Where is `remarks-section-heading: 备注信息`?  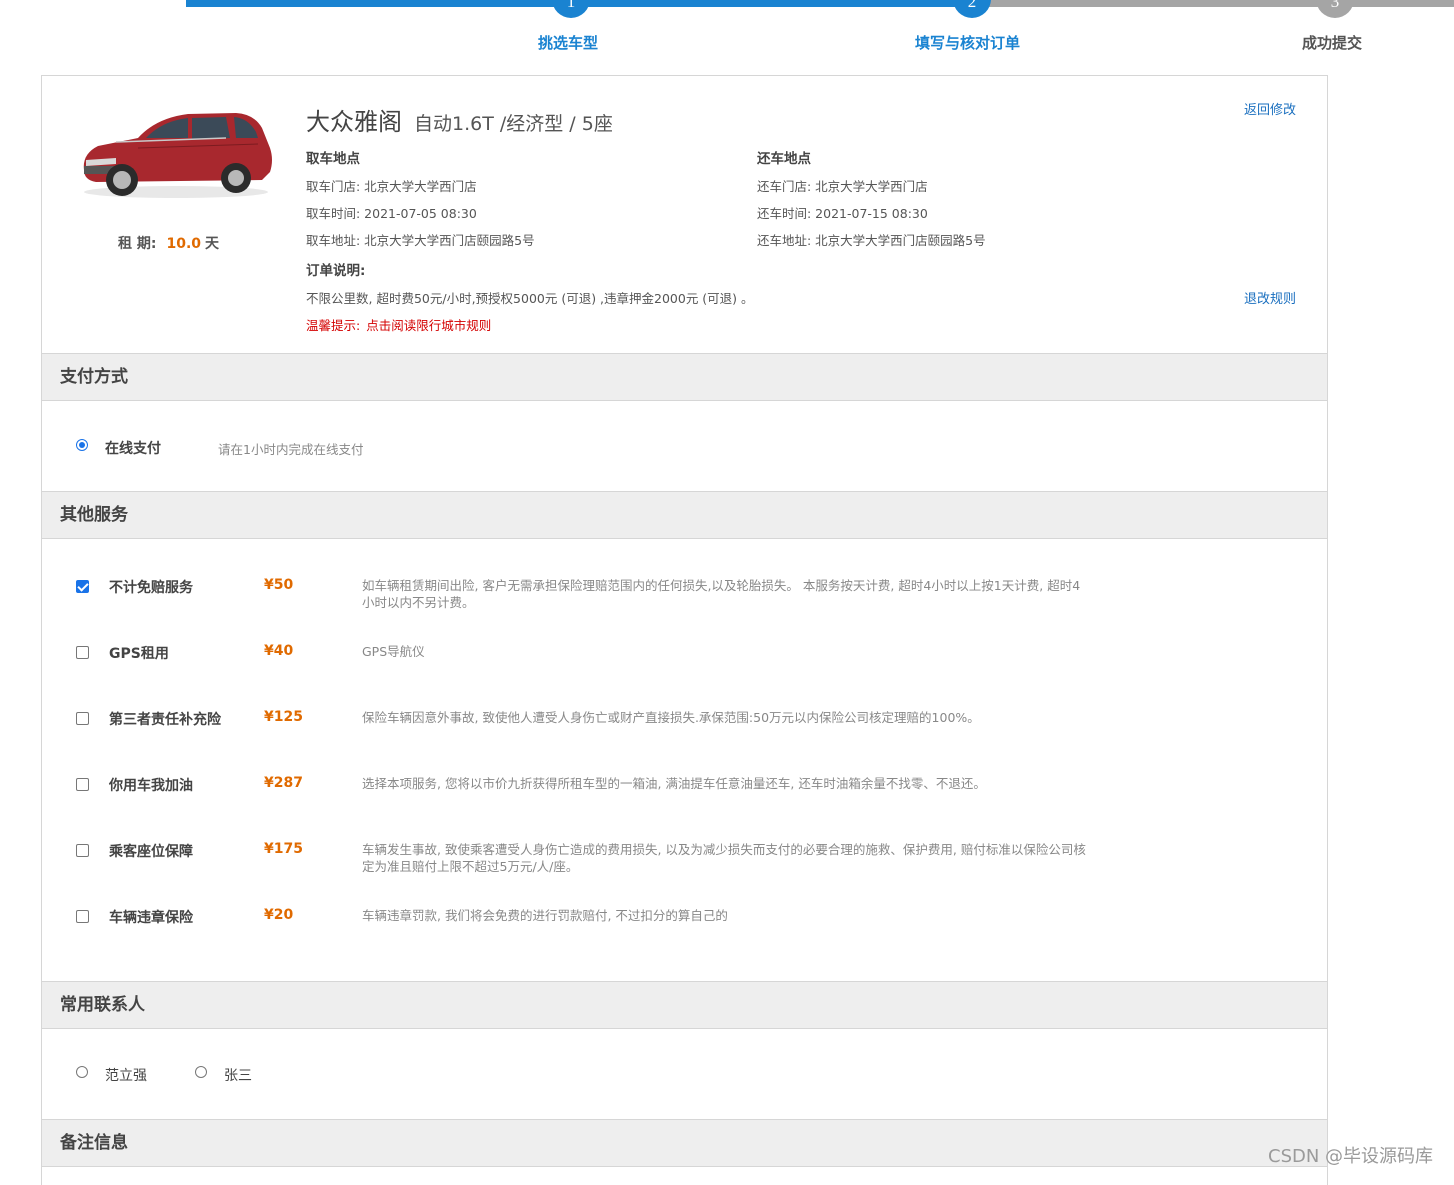 remarks-section-heading: 备注信息 is located at coordinates (684, 1143).